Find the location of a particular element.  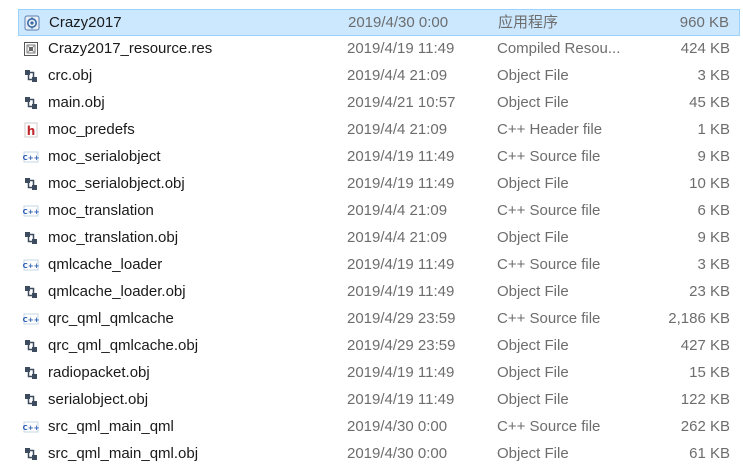

file-date: 2019/4/29 23:59 is located at coordinates (401, 318).